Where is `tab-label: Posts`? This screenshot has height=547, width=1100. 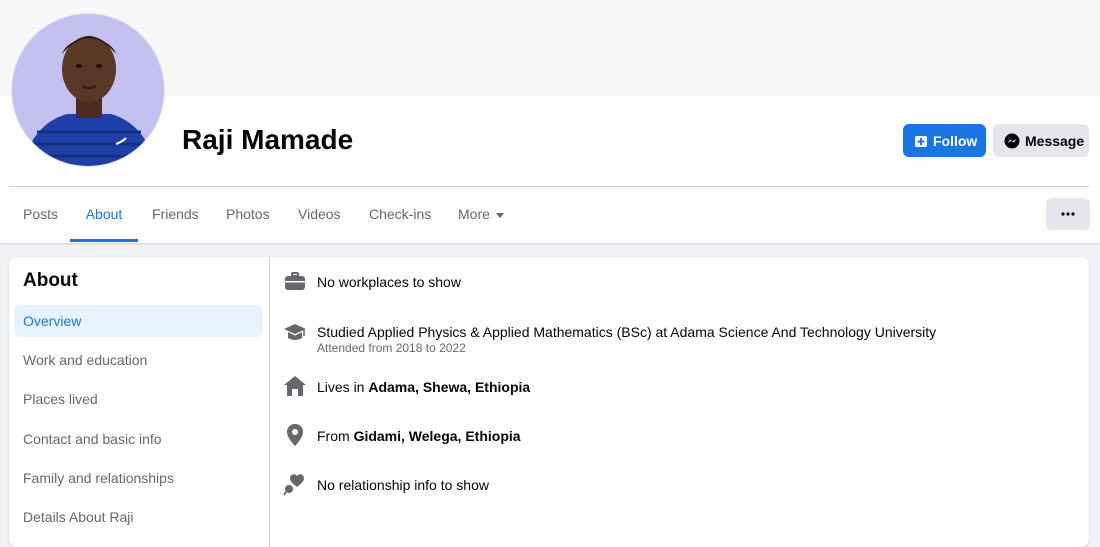 tab-label: Posts is located at coordinates (41, 214).